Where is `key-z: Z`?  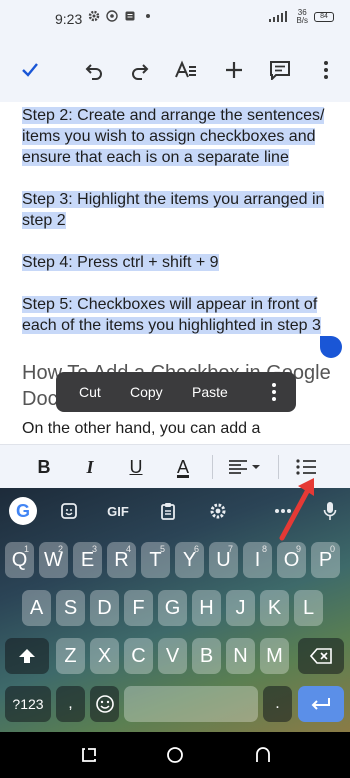 key-z: Z is located at coordinates (70, 656).